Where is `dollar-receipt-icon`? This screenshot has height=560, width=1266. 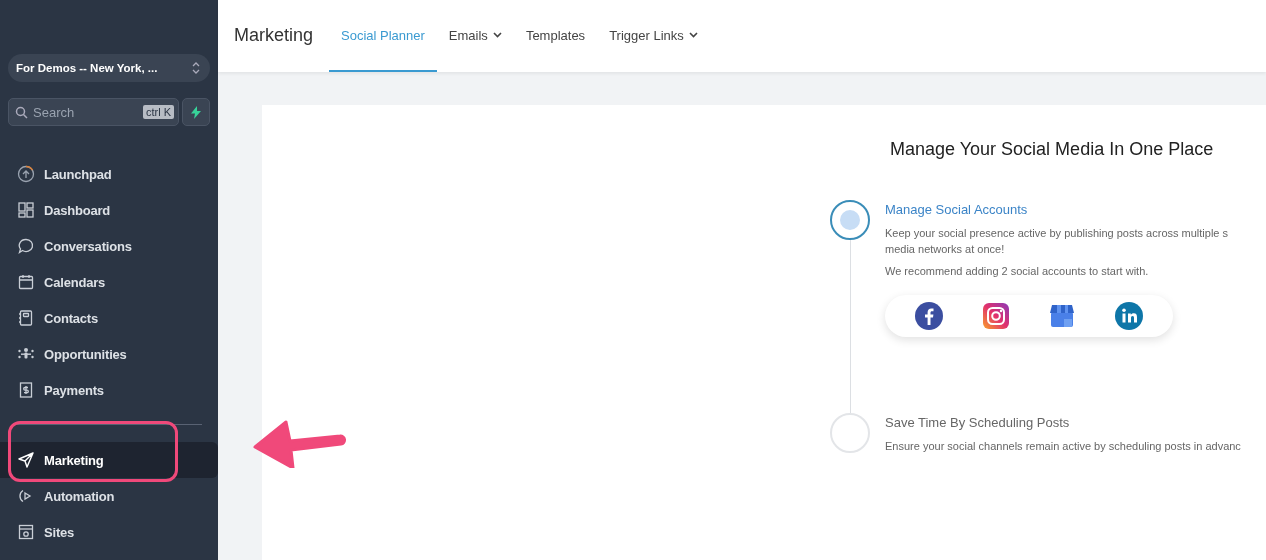 dollar-receipt-icon is located at coordinates (26, 390).